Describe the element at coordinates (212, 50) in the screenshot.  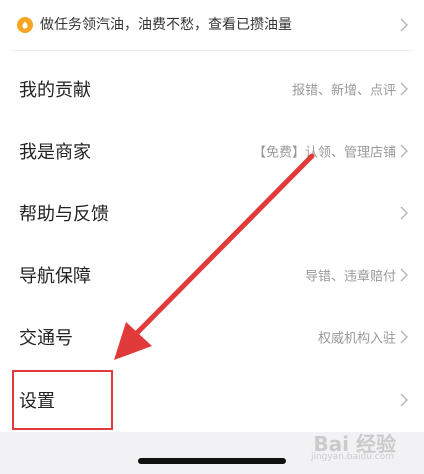
I see `divider` at that location.